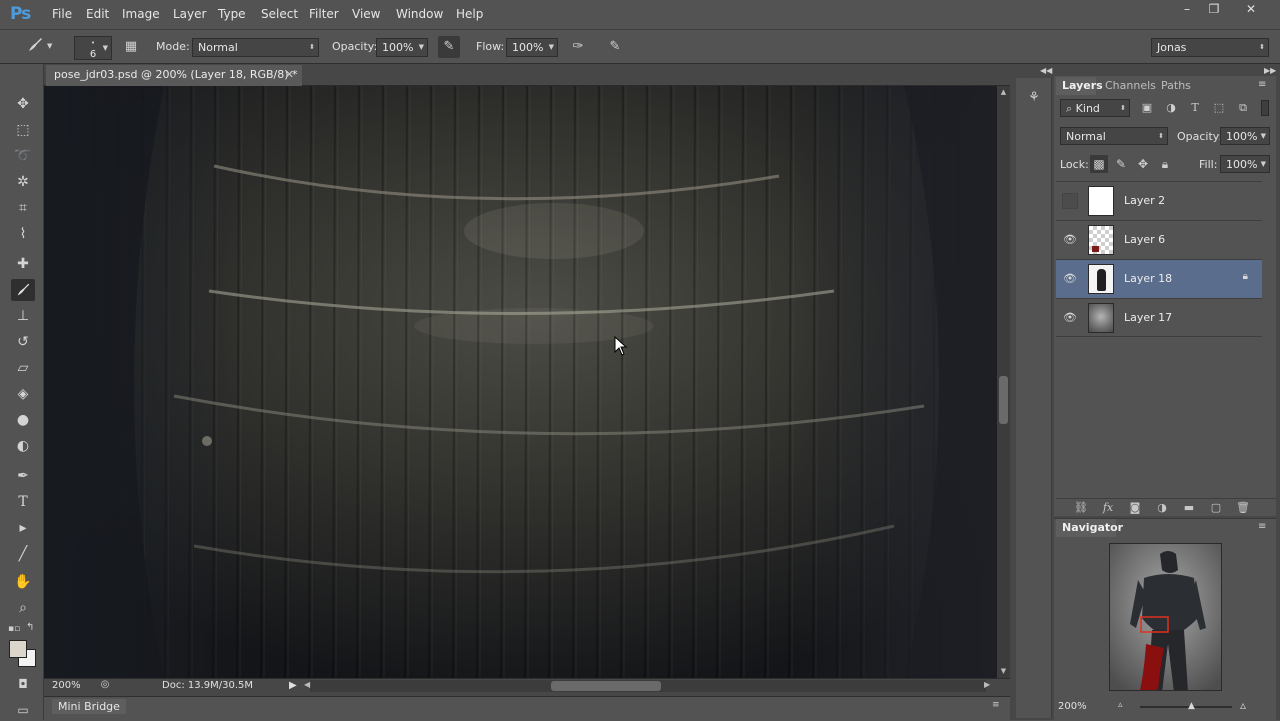 This screenshot has height=721, width=1280. What do you see at coordinates (1148, 317) in the screenshot?
I see `layer-name: Layer 17` at bounding box center [1148, 317].